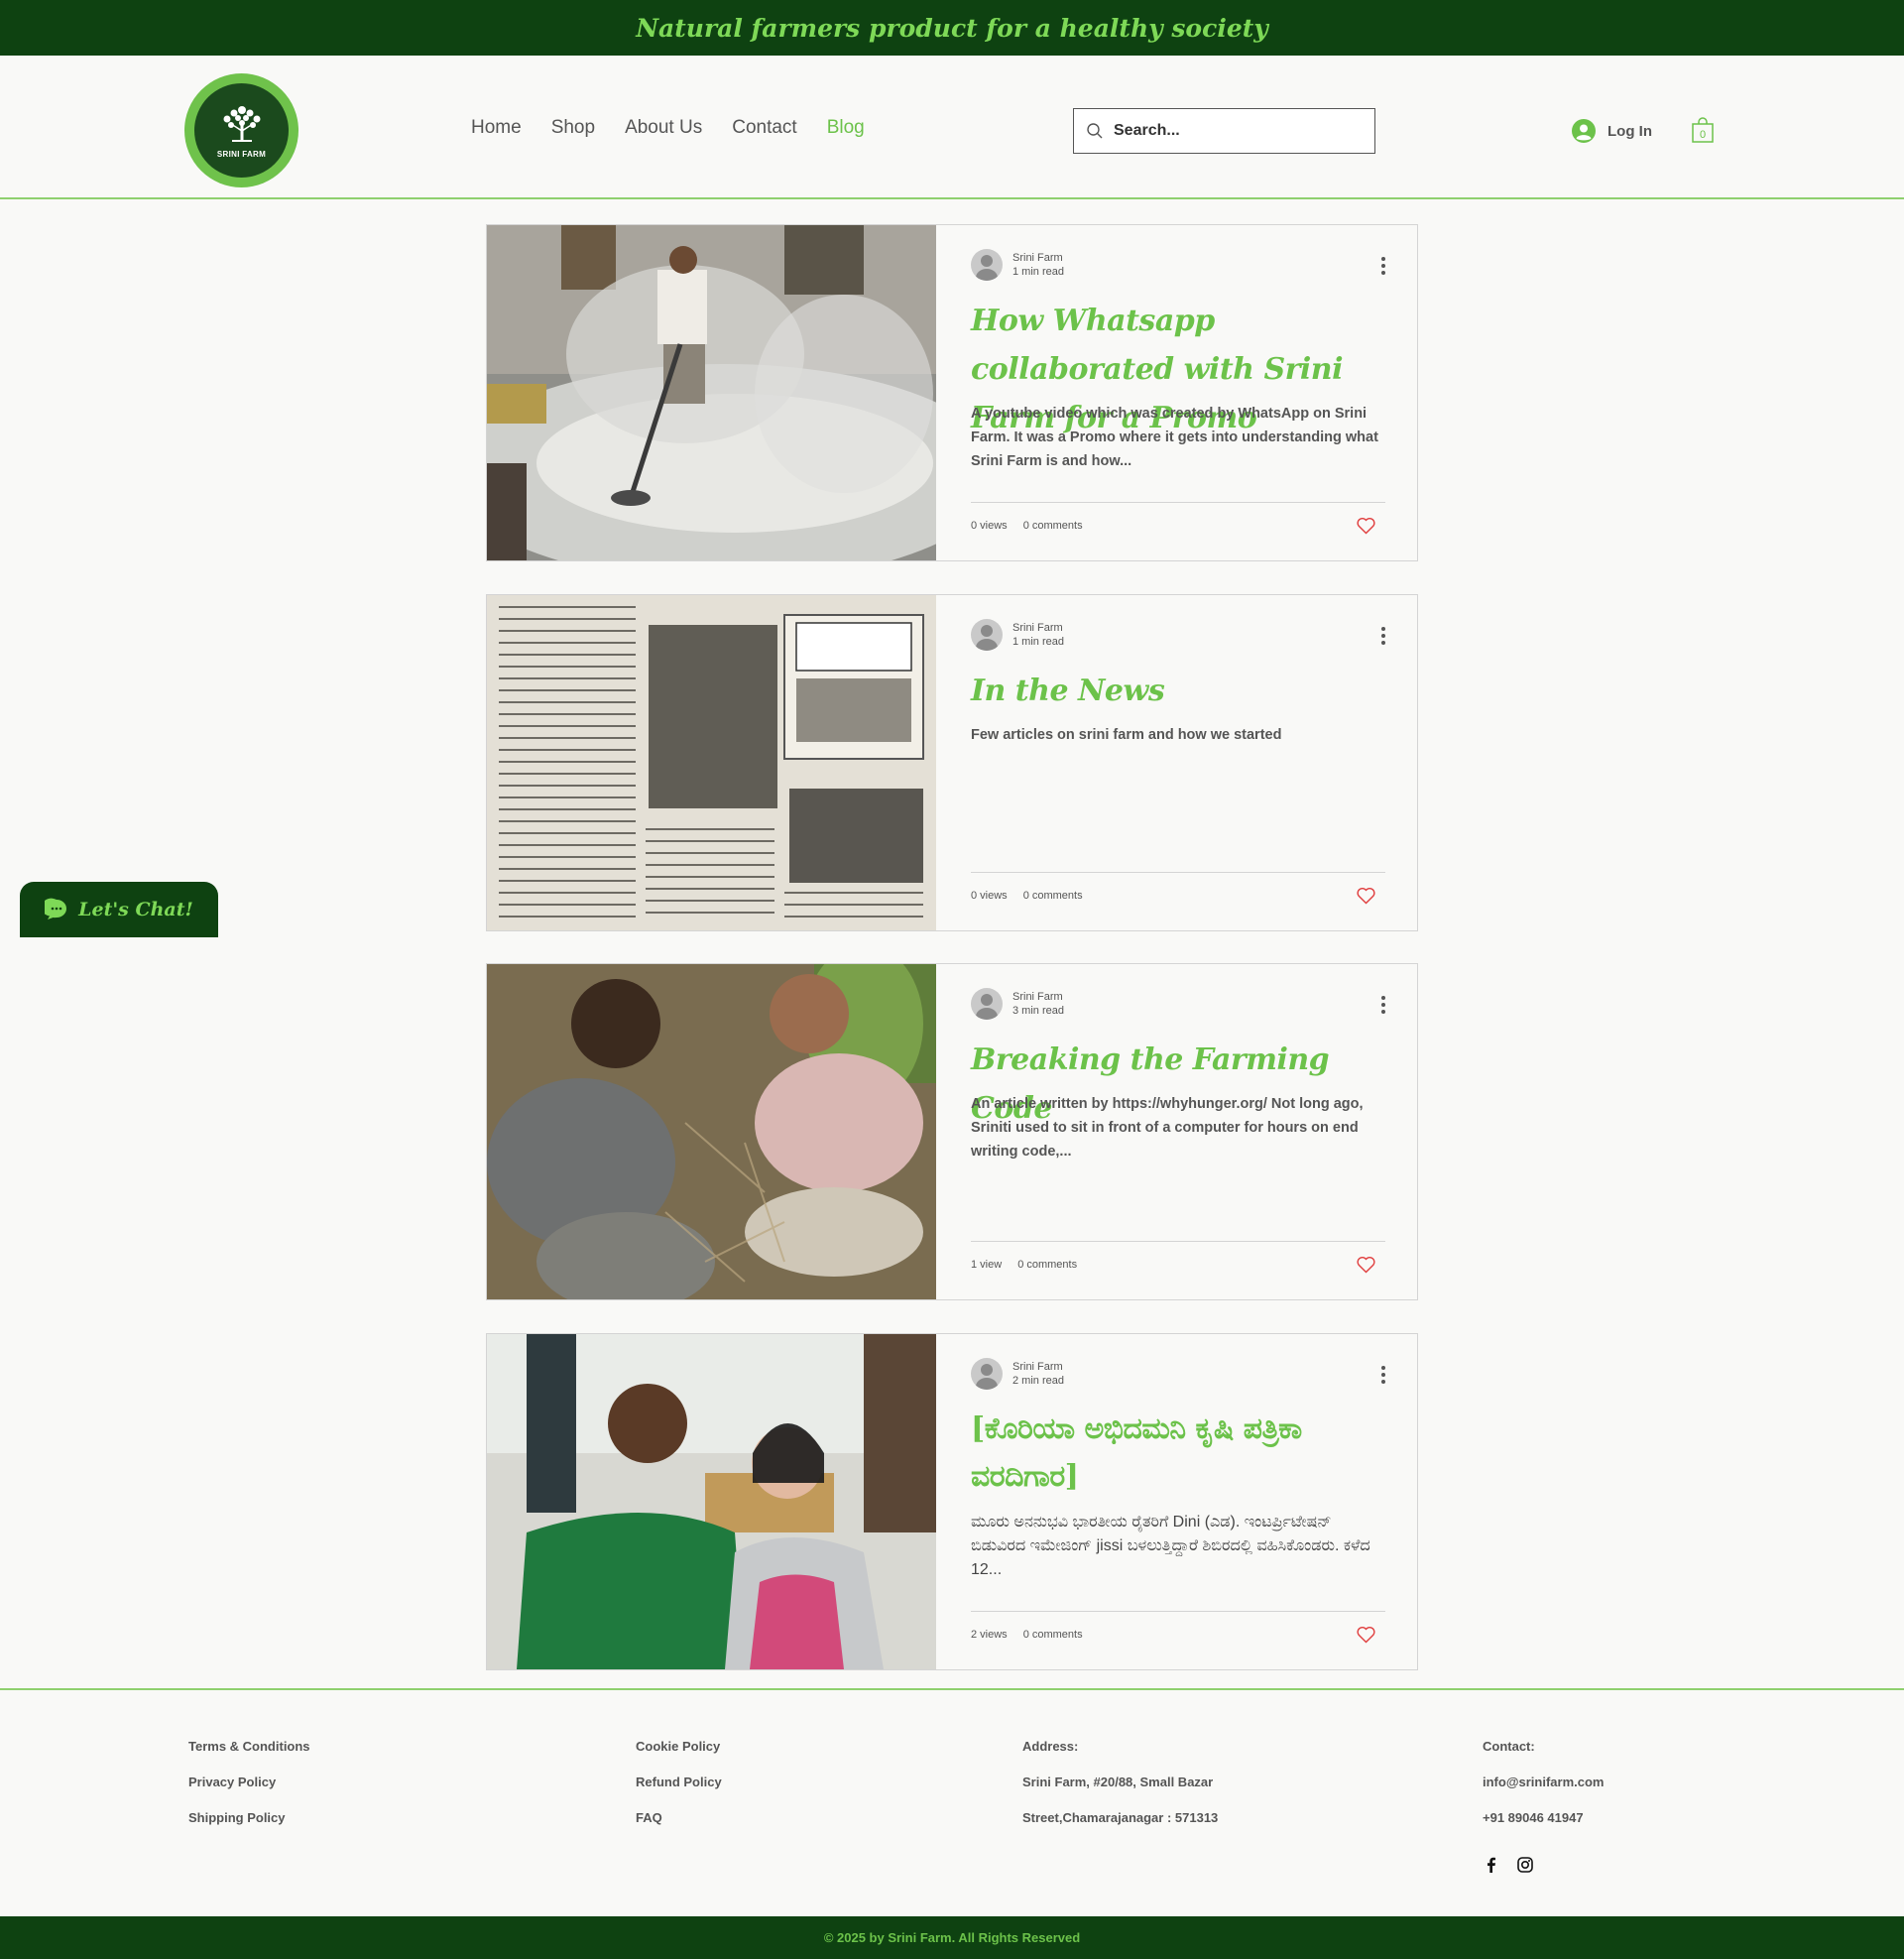 This screenshot has height=1959, width=1904. I want to click on post-photo-cooking, so click(711, 392).